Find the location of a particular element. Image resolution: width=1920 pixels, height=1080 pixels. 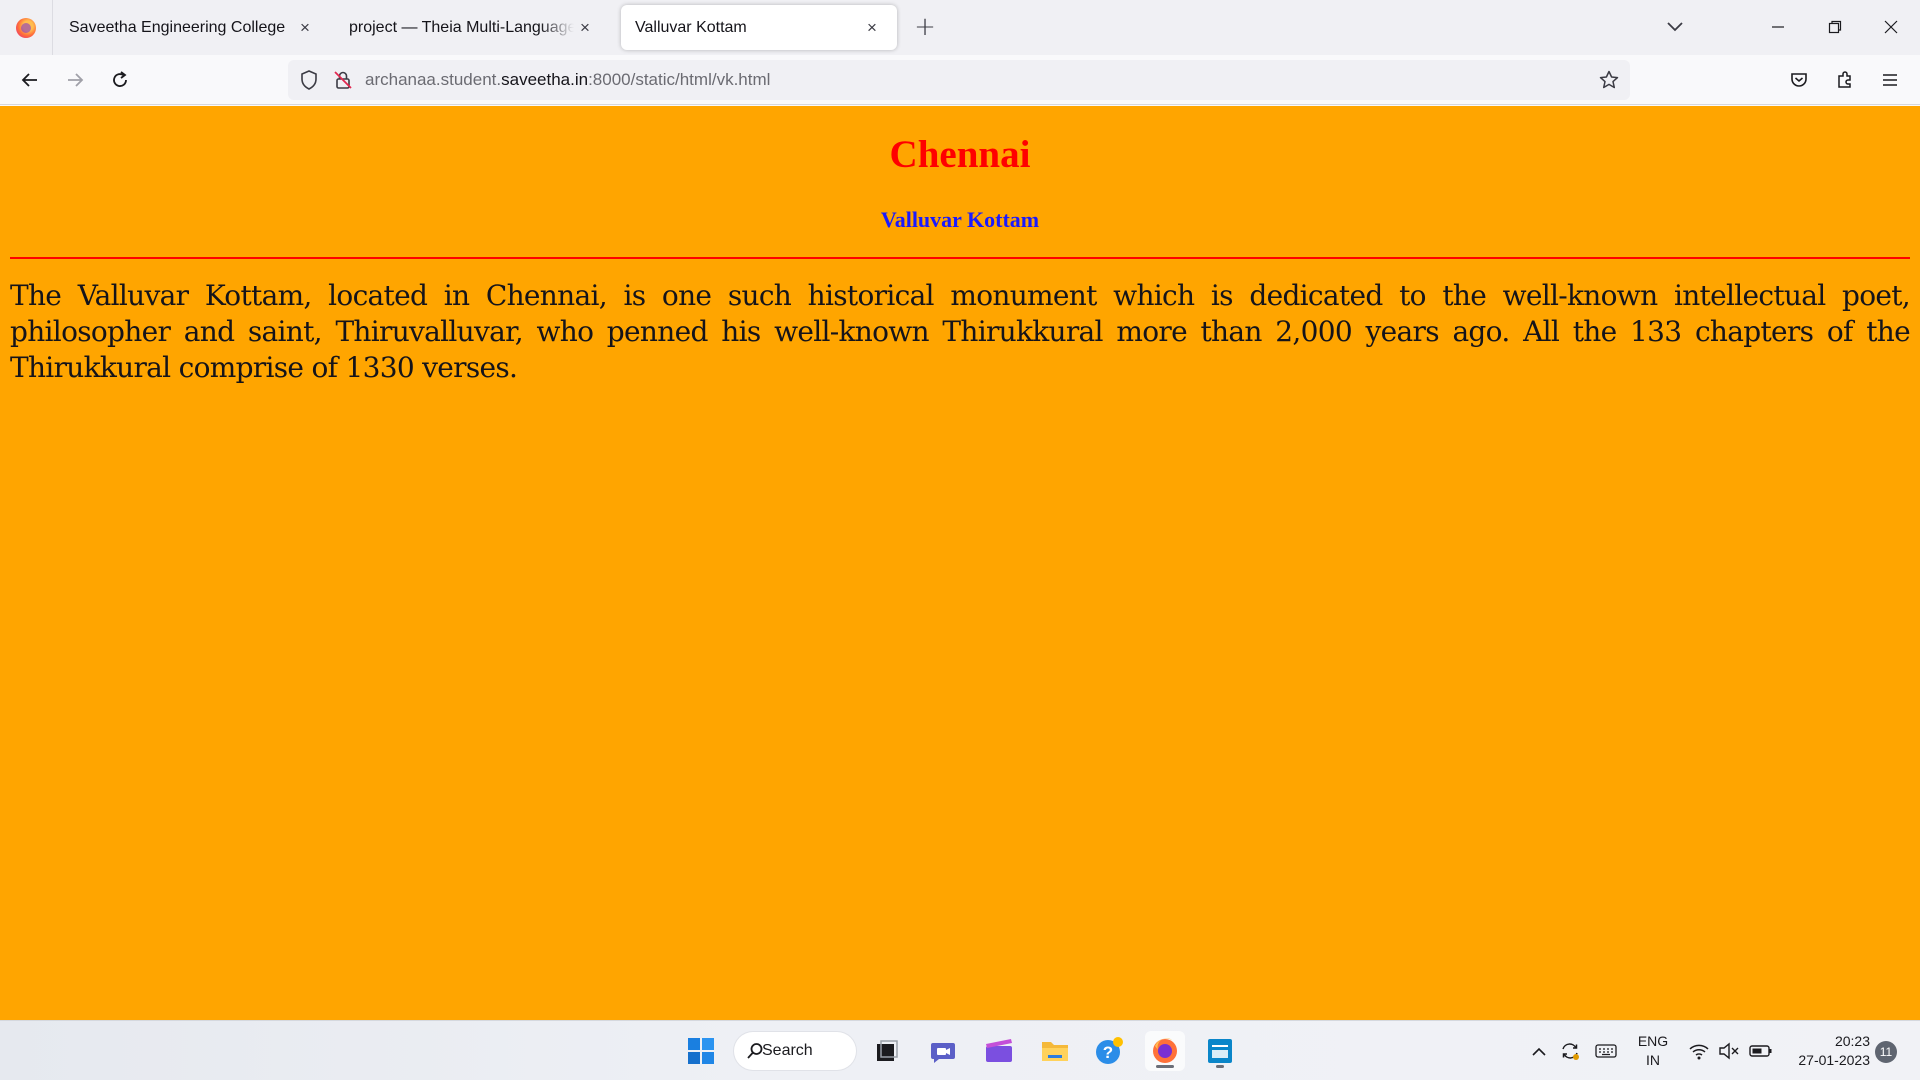

list-all-tabs-button is located at coordinates (1675, 26).